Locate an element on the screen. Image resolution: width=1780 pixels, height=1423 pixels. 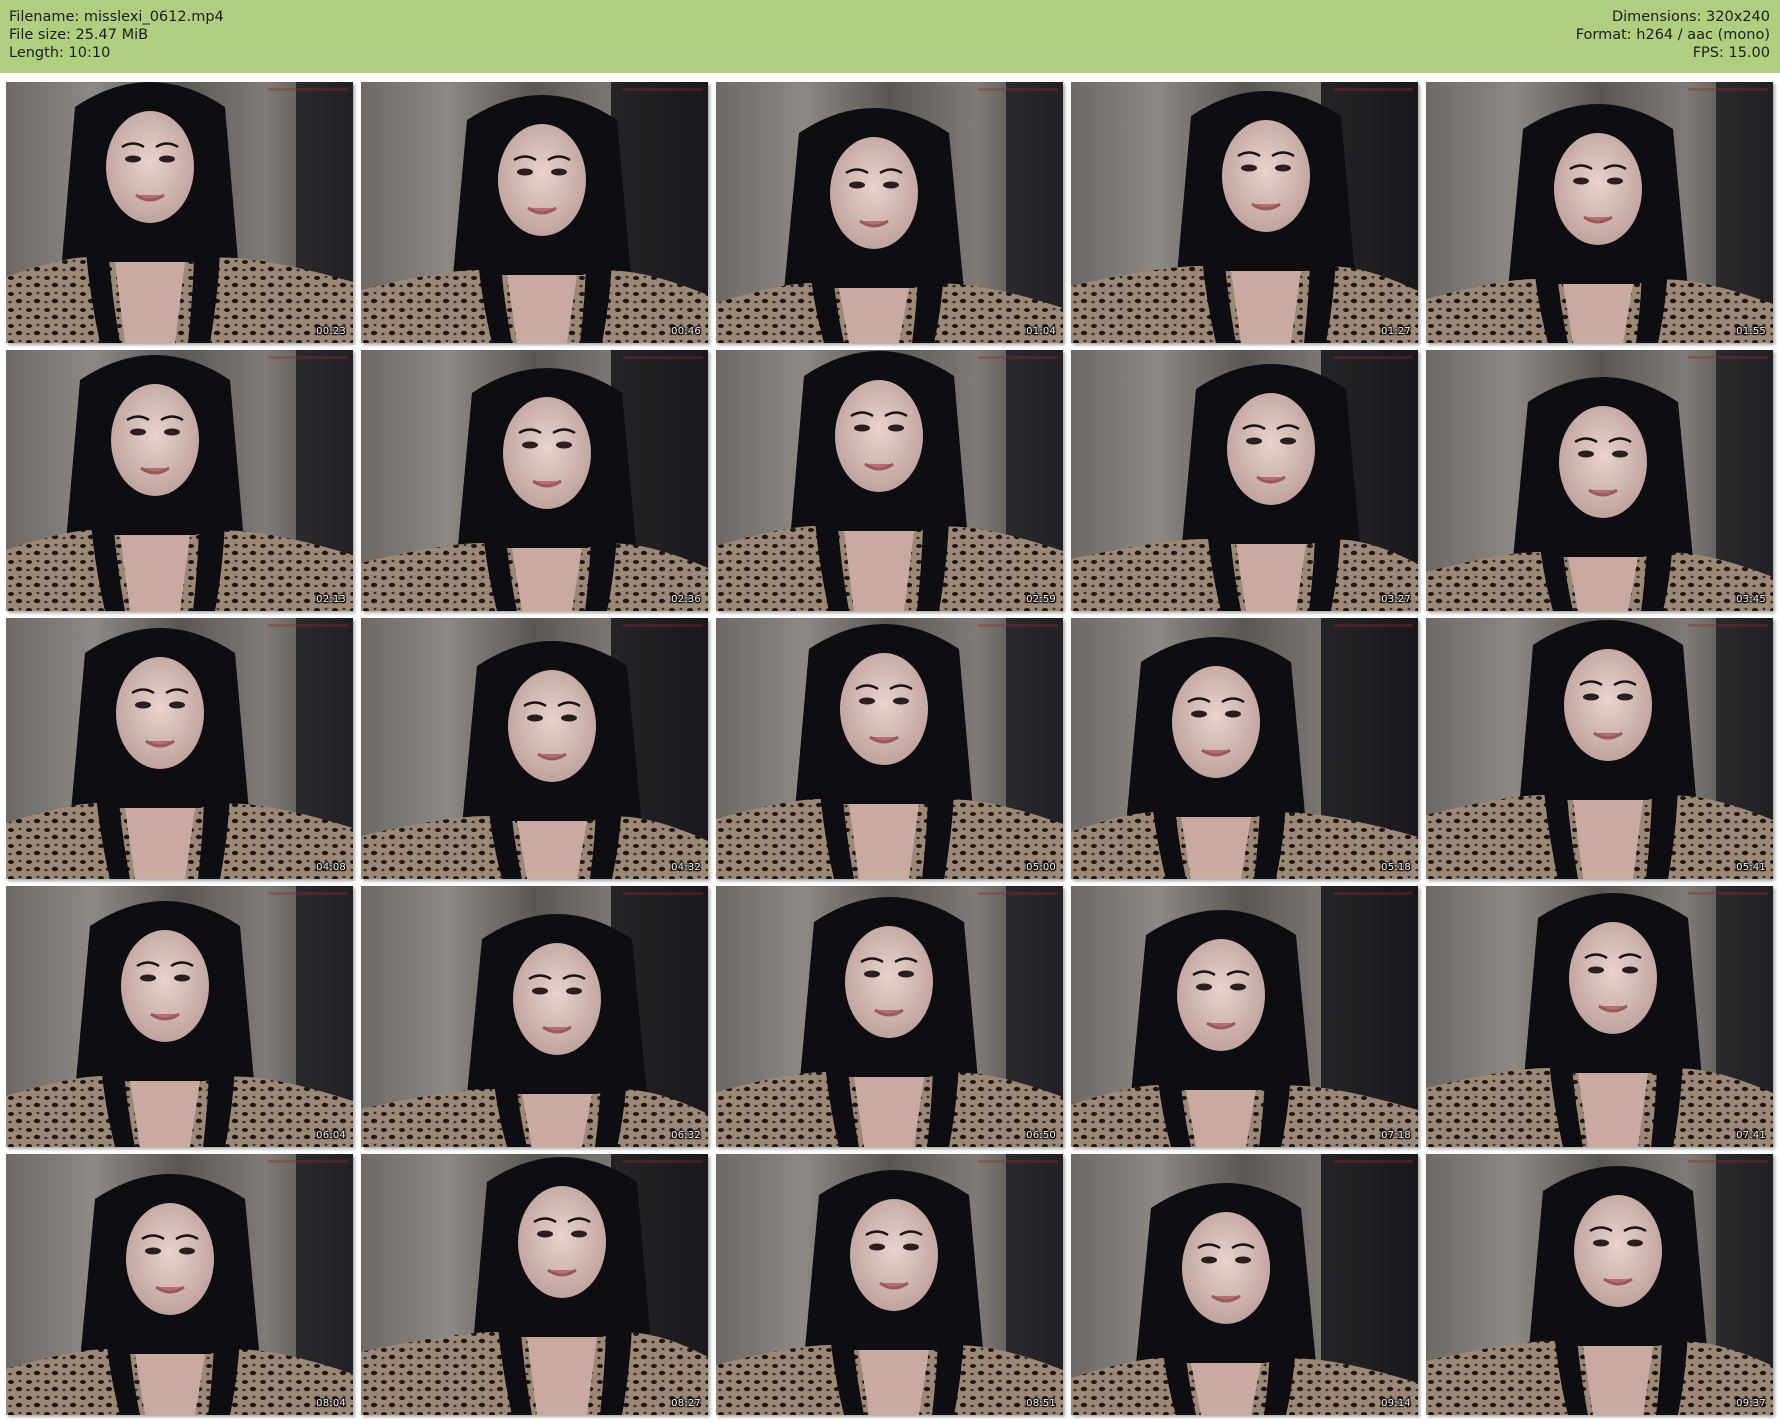
thumbnail-timestamp: 08:27 is located at coordinates (686, 1403).